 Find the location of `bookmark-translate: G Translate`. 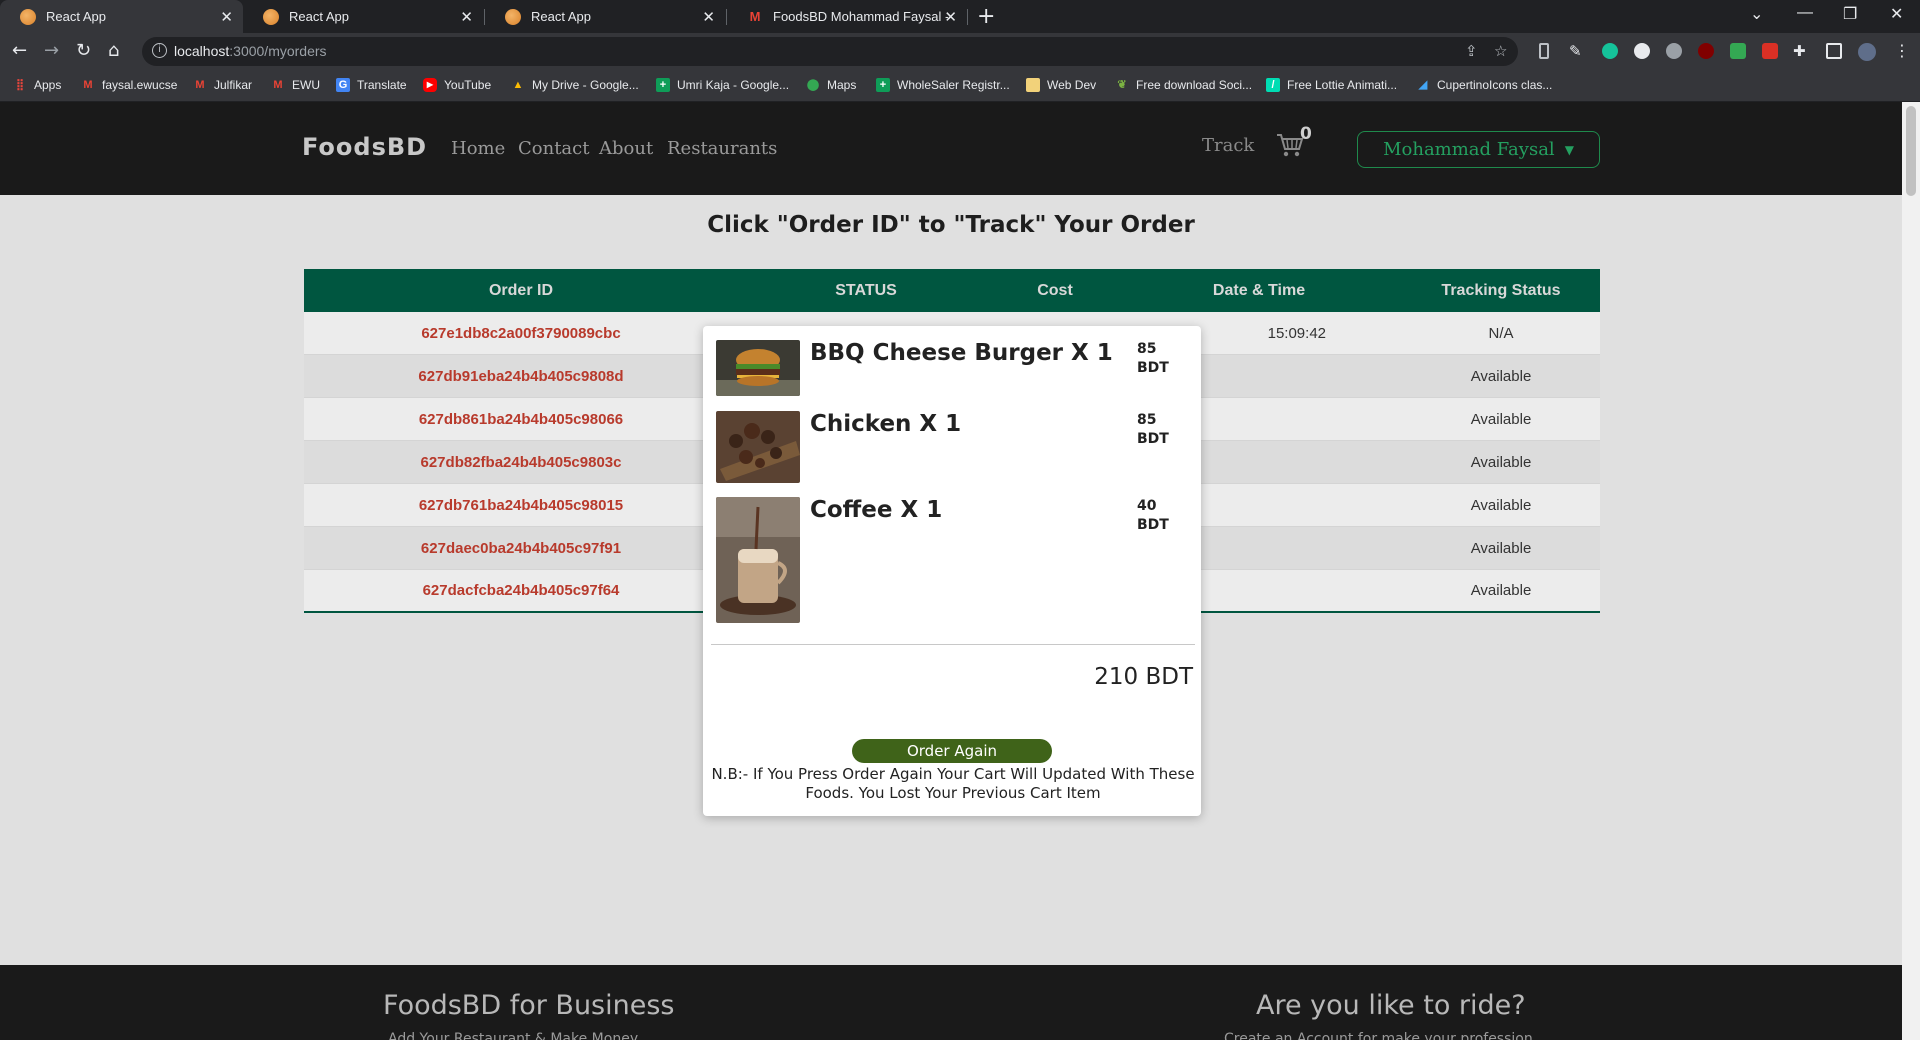

bookmark-translate: G Translate is located at coordinates (371, 85).